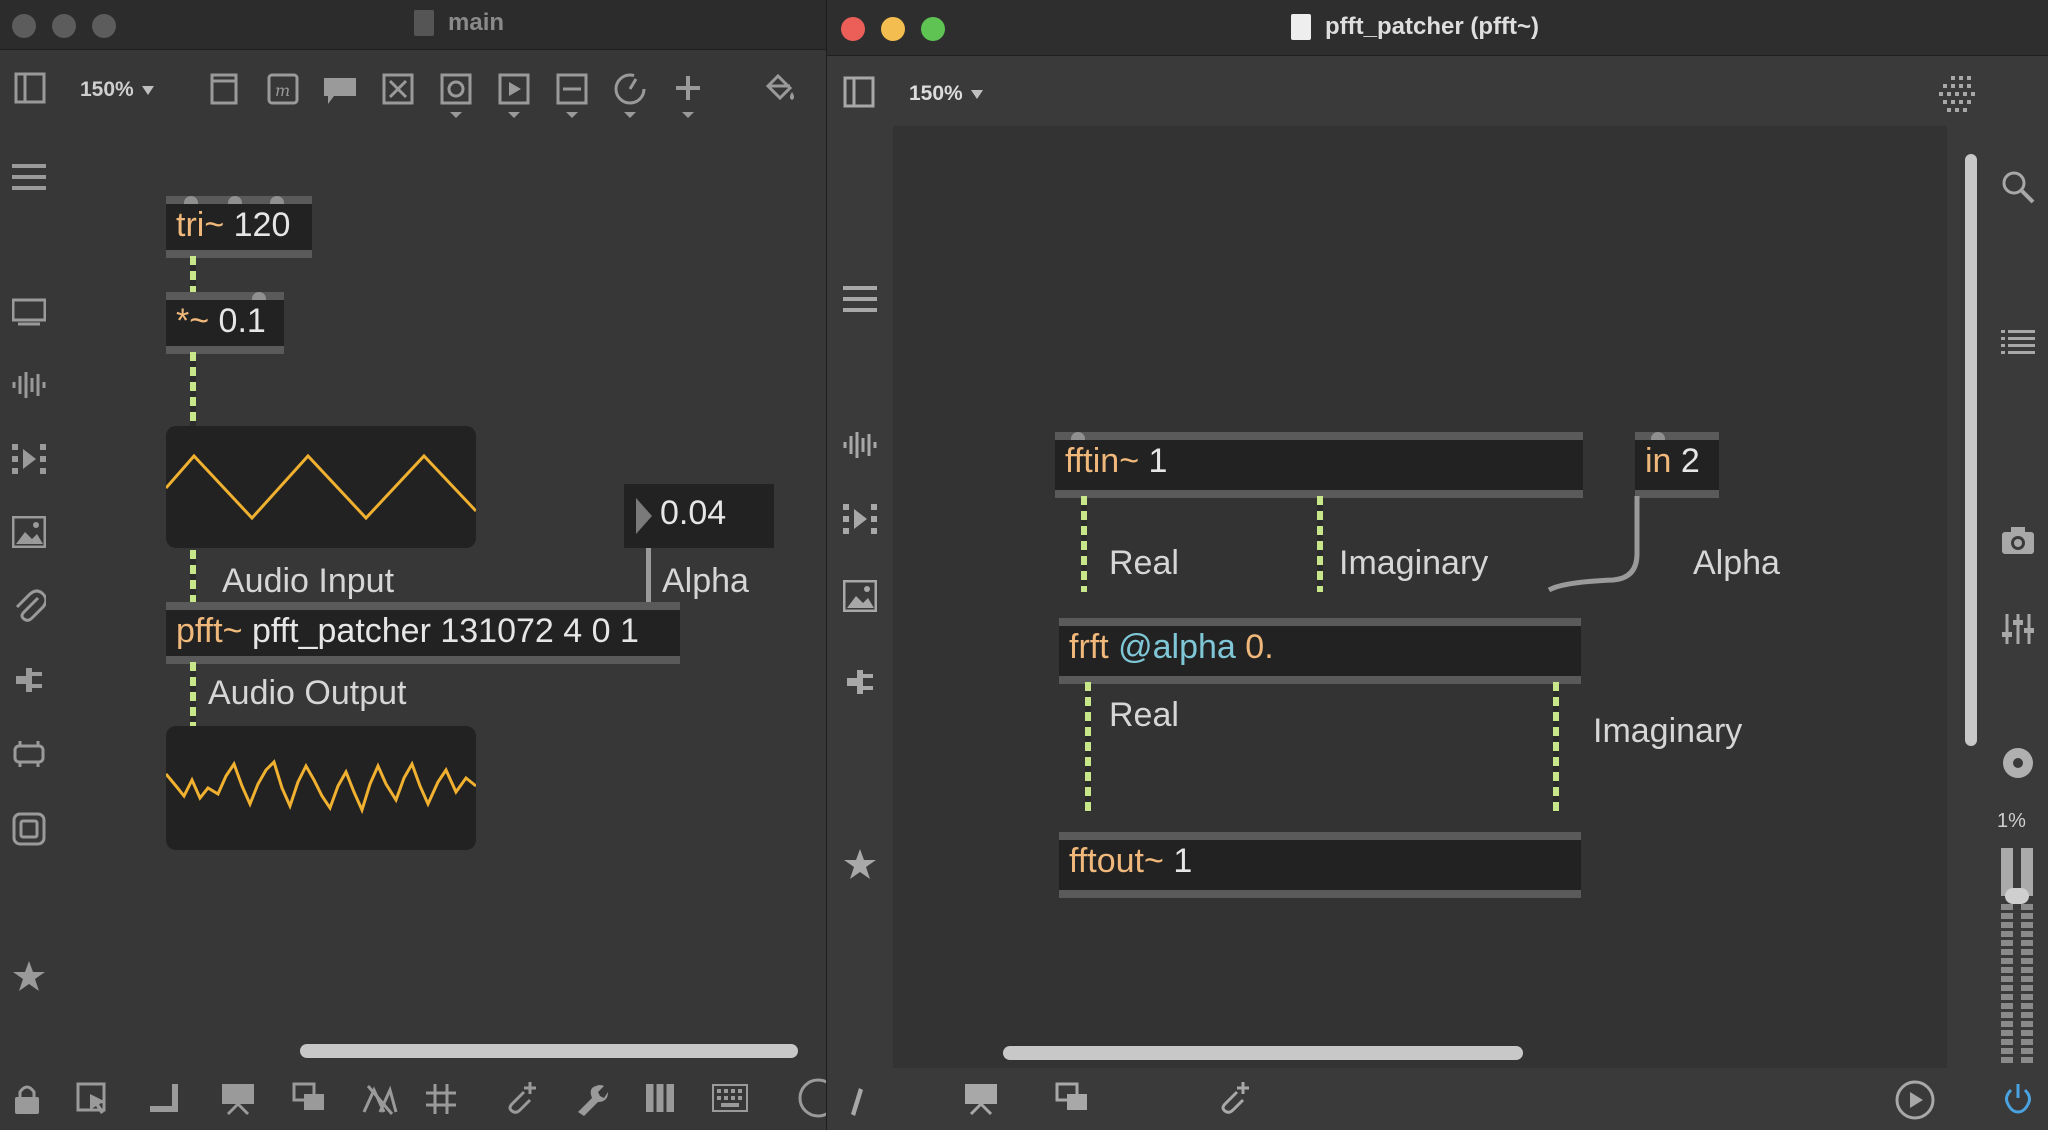  Describe the element at coordinates (239, 227) in the screenshot. I see `tri-object: tri~ 120` at that location.